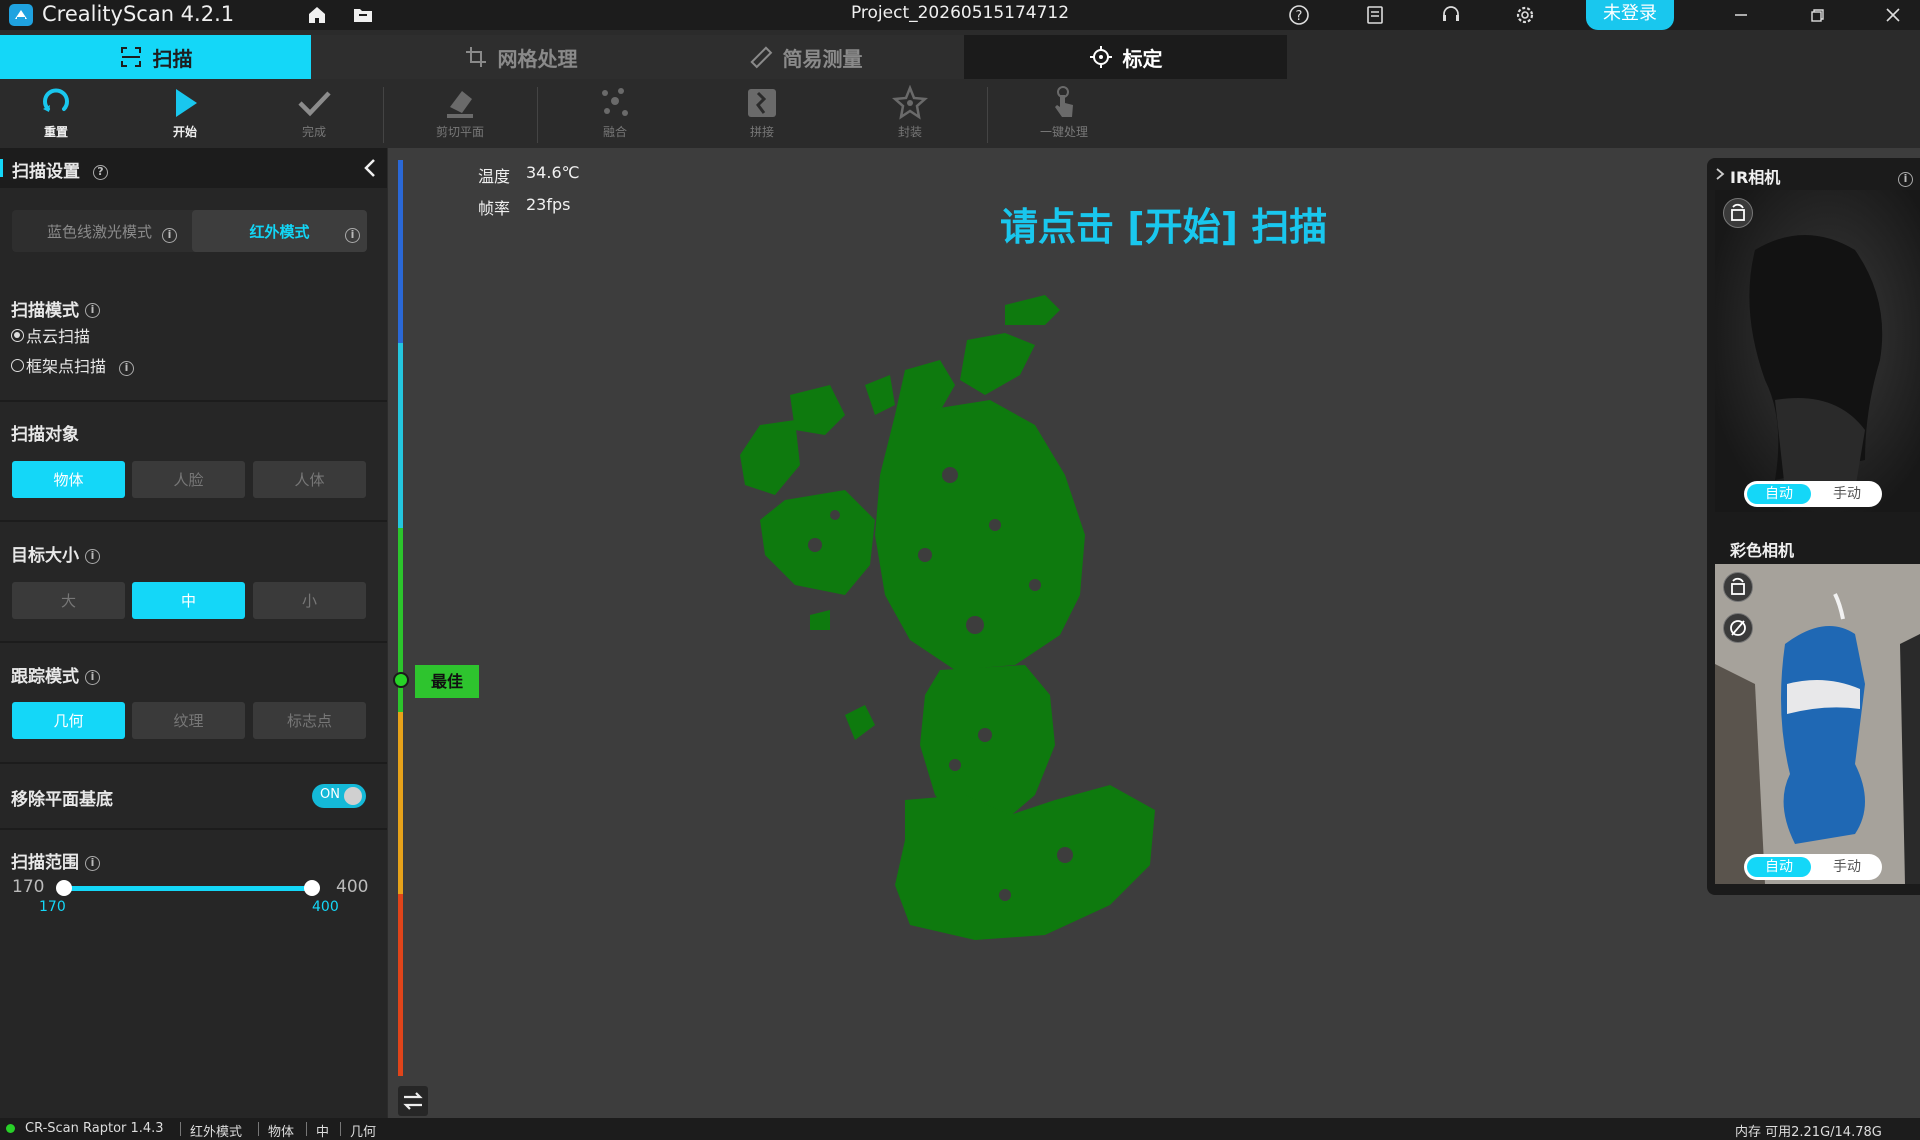 The height and width of the screenshot is (1140, 1920). Describe the element at coordinates (1813, 867) in the screenshot. I see `color-exposure-toggle: 自动 手动` at that location.